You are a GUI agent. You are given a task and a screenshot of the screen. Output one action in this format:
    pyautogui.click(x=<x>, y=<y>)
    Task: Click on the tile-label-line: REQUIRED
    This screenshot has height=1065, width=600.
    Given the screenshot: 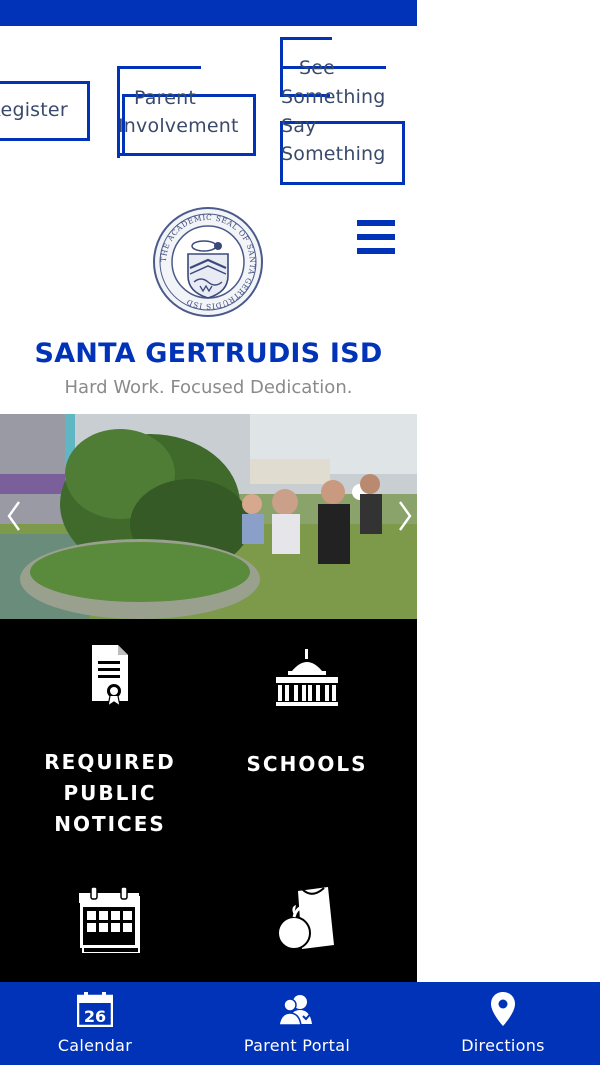 What is the action you would take?
    pyautogui.click(x=110, y=762)
    